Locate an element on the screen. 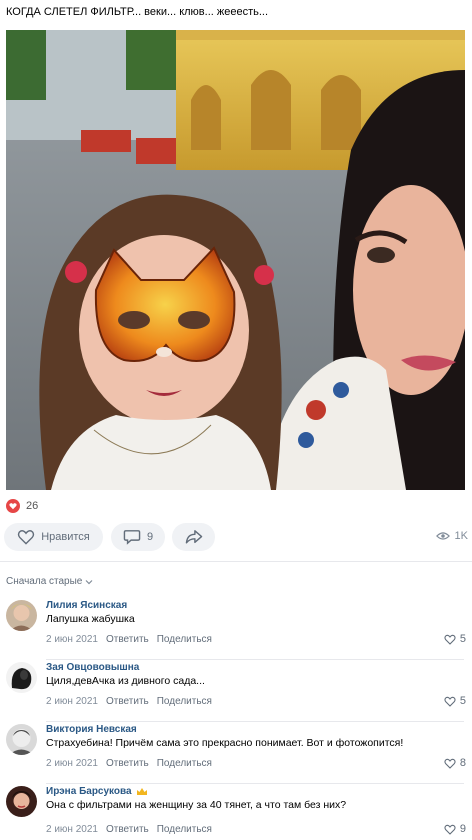 Image resolution: width=472 pixels, height=840 pixels. comment-author: Ирэна Барсукова is located at coordinates (97, 791).